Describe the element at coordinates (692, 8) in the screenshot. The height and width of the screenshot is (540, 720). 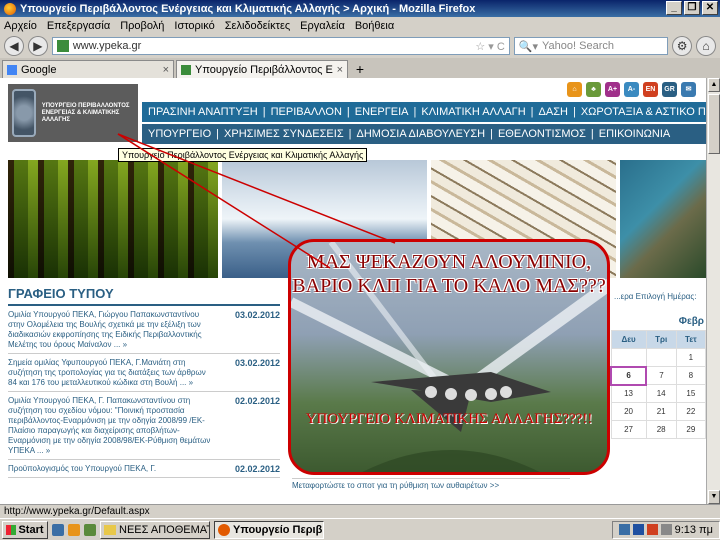
I see `maximize-button: ❐` at that location.